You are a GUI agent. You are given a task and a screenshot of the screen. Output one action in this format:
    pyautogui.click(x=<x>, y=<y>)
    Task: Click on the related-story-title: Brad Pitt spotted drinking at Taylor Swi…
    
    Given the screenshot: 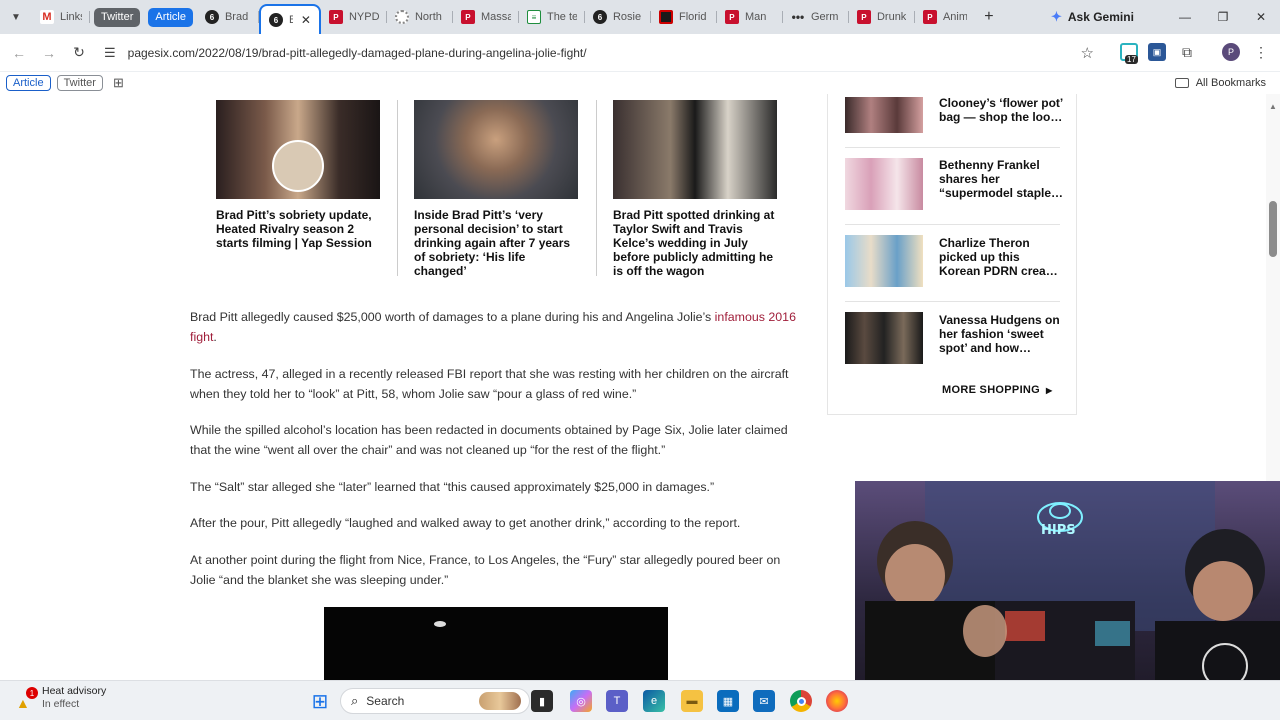 What is the action you would take?
    pyautogui.click(x=695, y=243)
    